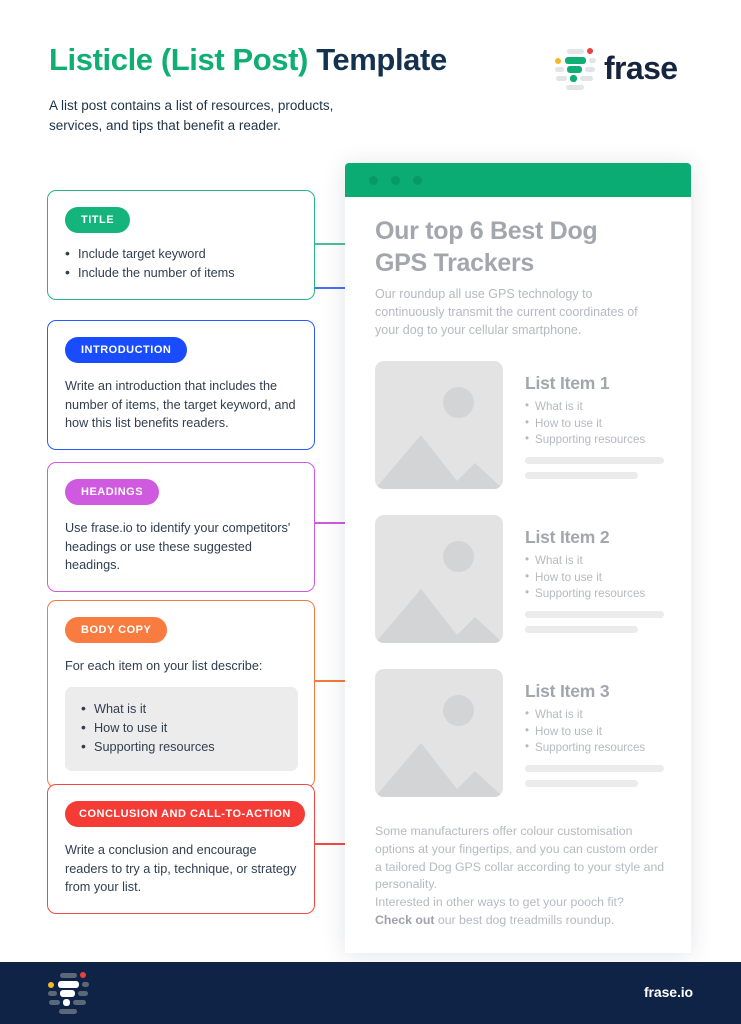 The image size is (741, 1024). Describe the element at coordinates (567, 691) in the screenshot. I see `mockup-list-item-title: List Item 3` at that location.